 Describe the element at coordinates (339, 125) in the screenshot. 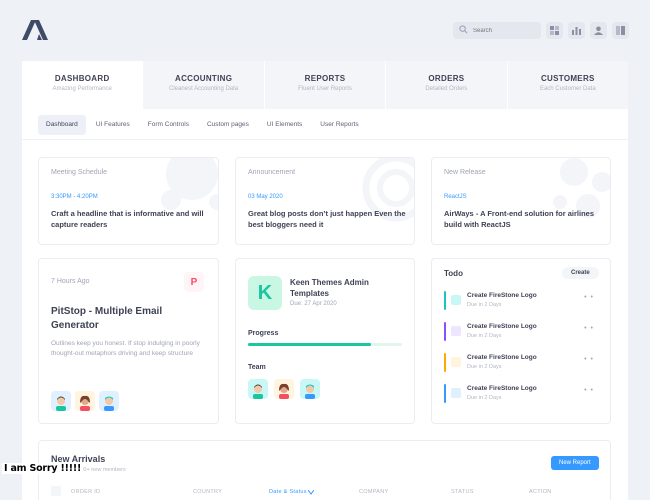

I see `subnav-user-reports: User Reports` at that location.